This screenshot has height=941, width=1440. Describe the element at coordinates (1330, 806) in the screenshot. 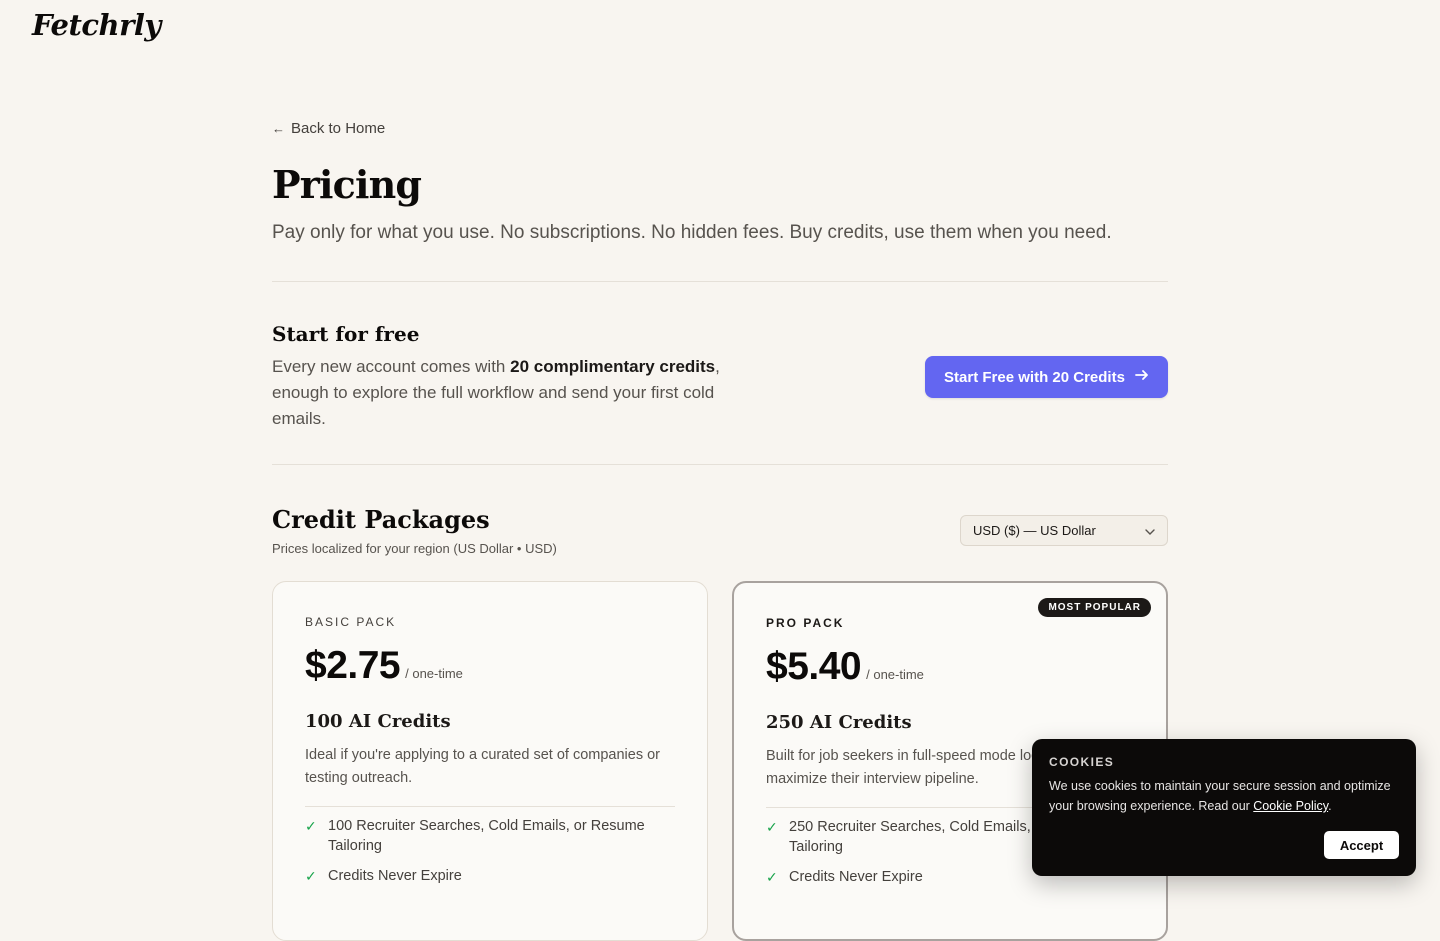

I see `cookie-message-end: .` at that location.